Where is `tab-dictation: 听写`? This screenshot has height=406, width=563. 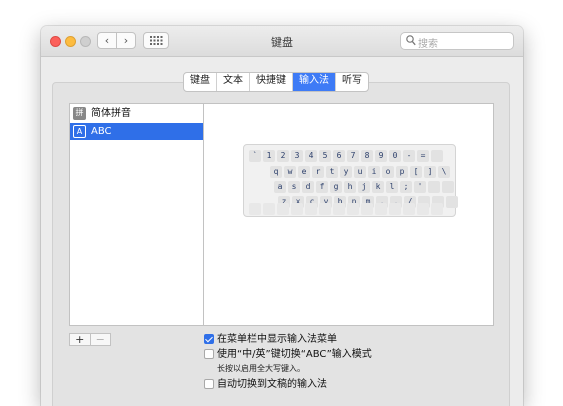
tab-dictation: 听写 is located at coordinates (351, 82).